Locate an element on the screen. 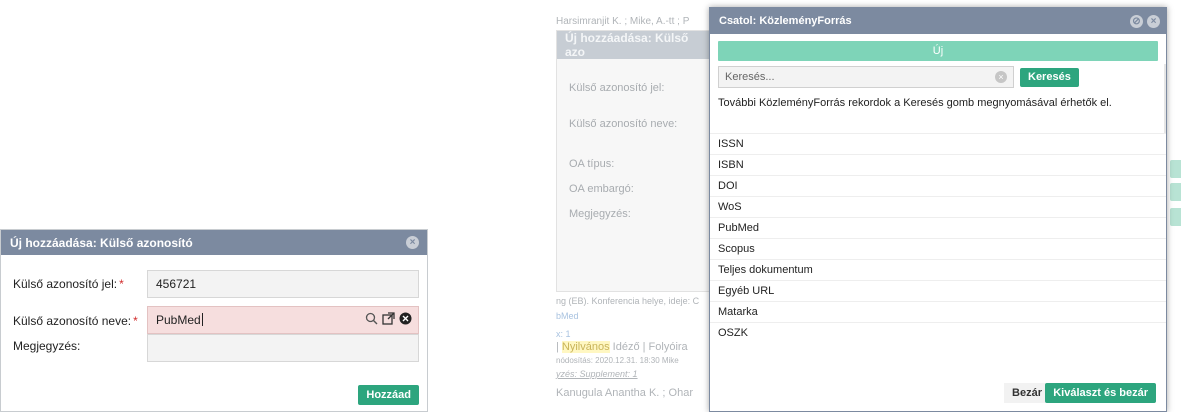 The width and height of the screenshot is (1181, 412). scrollbar is located at coordinates (1165, 99).